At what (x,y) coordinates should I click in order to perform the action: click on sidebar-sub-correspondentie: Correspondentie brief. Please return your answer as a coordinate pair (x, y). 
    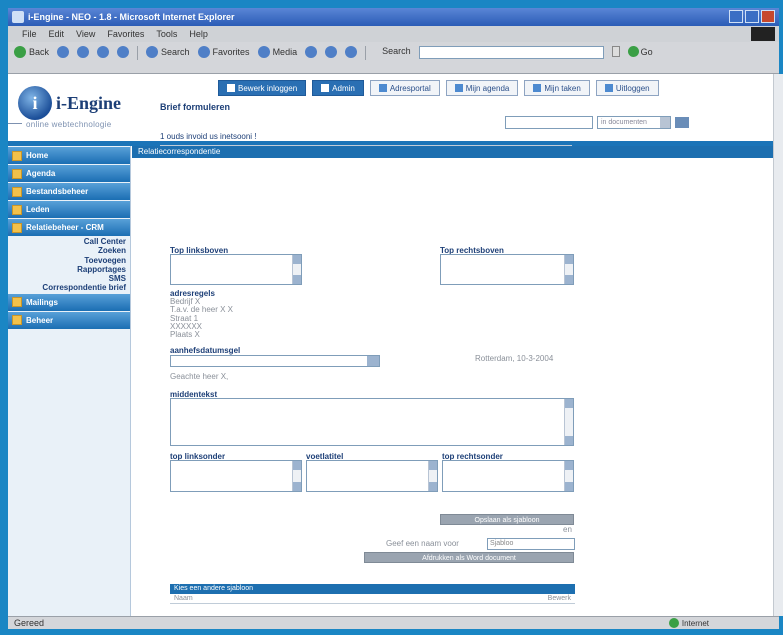
    Looking at the image, I should click on (69, 287).